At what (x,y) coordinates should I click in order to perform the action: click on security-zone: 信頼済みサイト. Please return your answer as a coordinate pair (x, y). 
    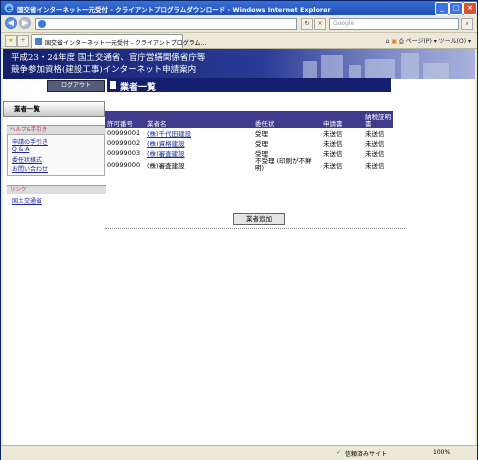
    Looking at the image, I should click on (366, 454).